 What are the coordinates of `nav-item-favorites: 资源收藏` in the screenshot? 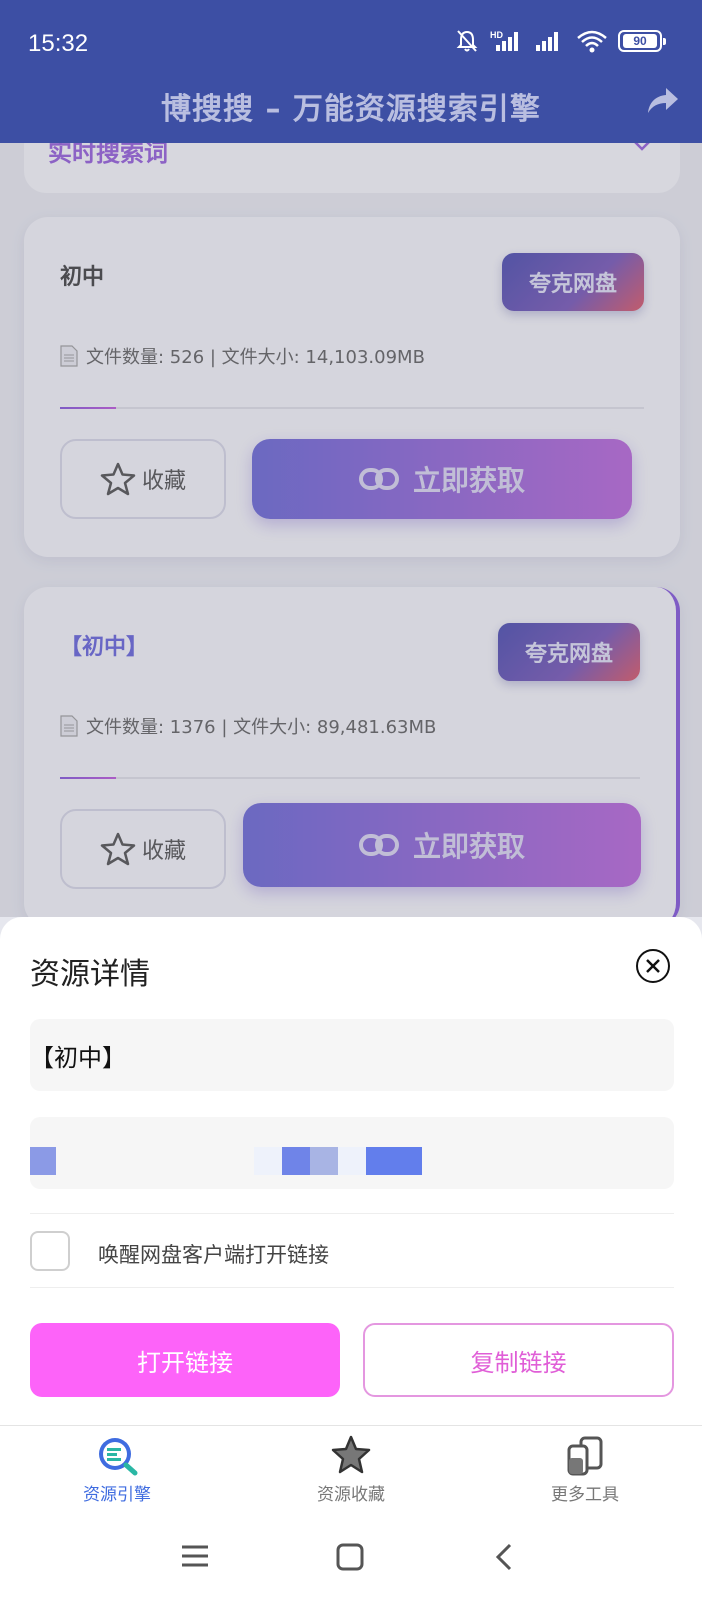 It's located at (351, 1469).